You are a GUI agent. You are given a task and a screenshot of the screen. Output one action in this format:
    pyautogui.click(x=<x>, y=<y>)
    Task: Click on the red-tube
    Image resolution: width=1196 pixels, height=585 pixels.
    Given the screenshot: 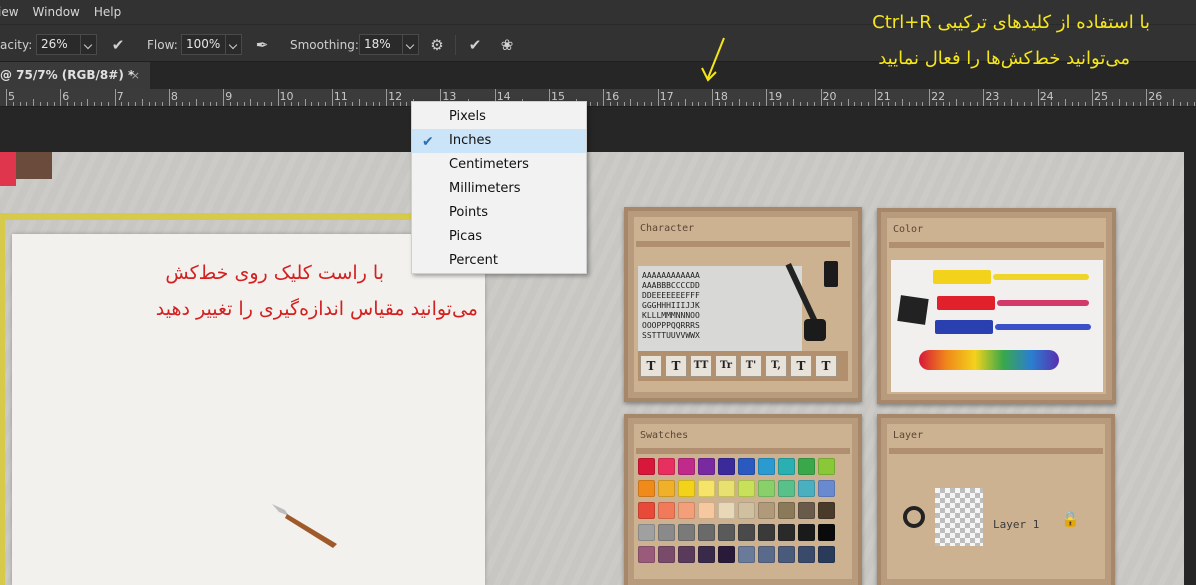 What is the action you would take?
    pyautogui.click(x=966, y=303)
    